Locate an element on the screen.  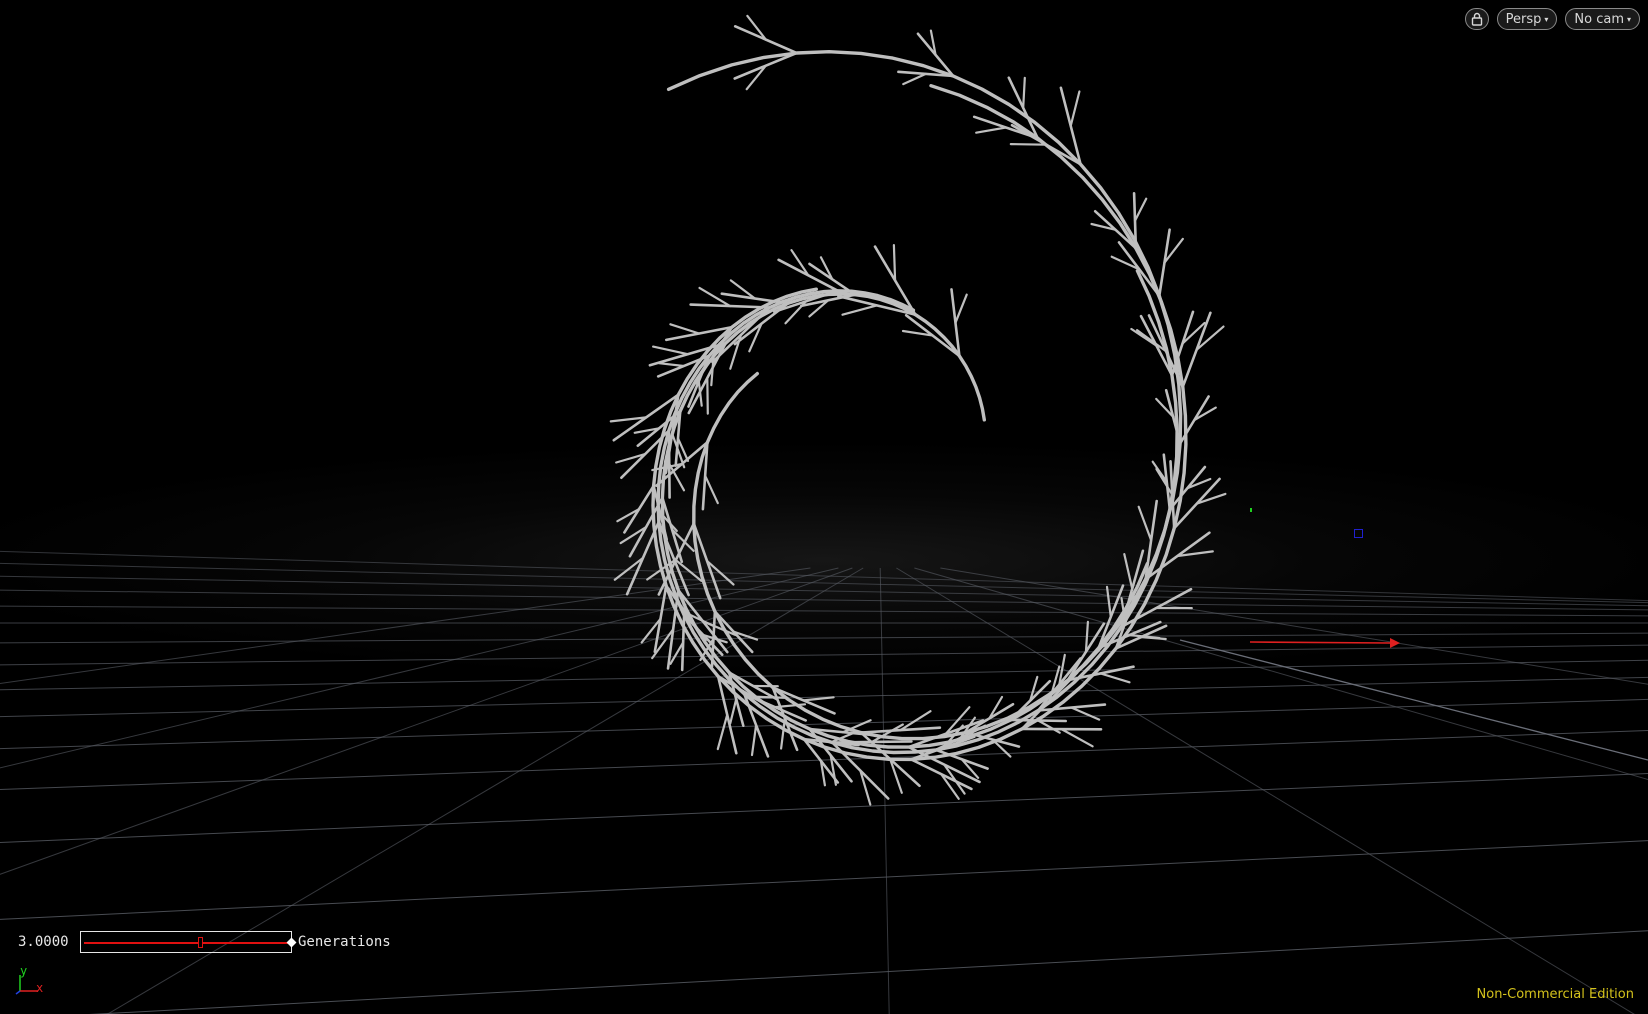
viewport-toolbar: Persp ▾ No cam ▾ is located at coordinates (1552, 19).